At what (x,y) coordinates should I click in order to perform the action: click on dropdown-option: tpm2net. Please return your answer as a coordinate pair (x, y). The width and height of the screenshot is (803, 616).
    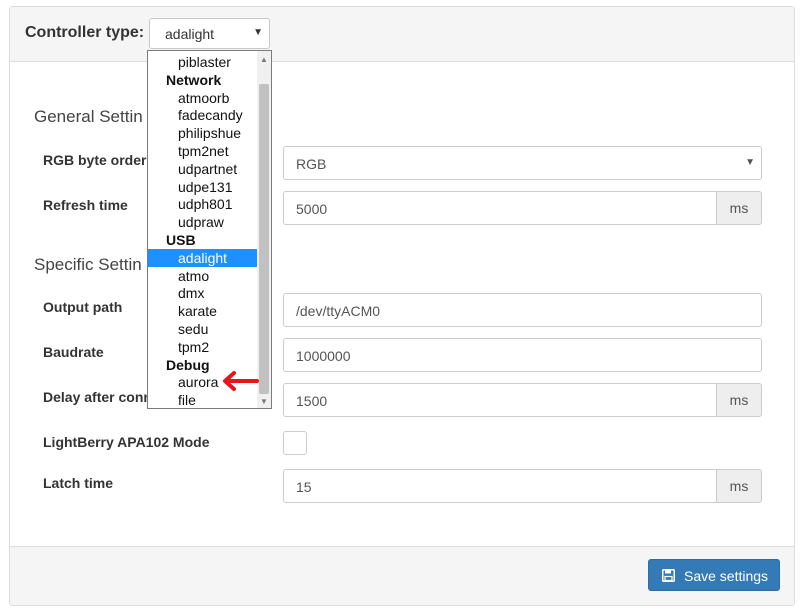
    Looking at the image, I should click on (202, 151).